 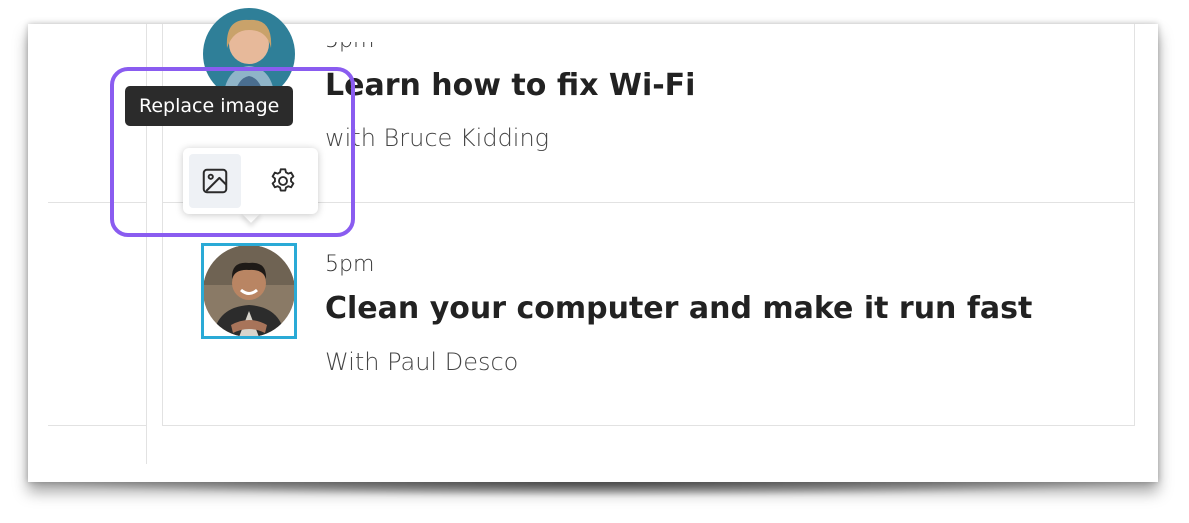 What do you see at coordinates (510, 85) in the screenshot?
I see `session-title: Learn how to fix Wi-Fi` at bounding box center [510, 85].